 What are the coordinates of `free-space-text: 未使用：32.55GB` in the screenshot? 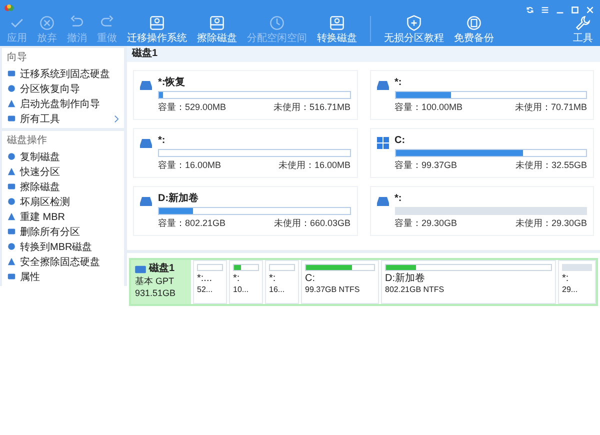 It's located at (551, 165).